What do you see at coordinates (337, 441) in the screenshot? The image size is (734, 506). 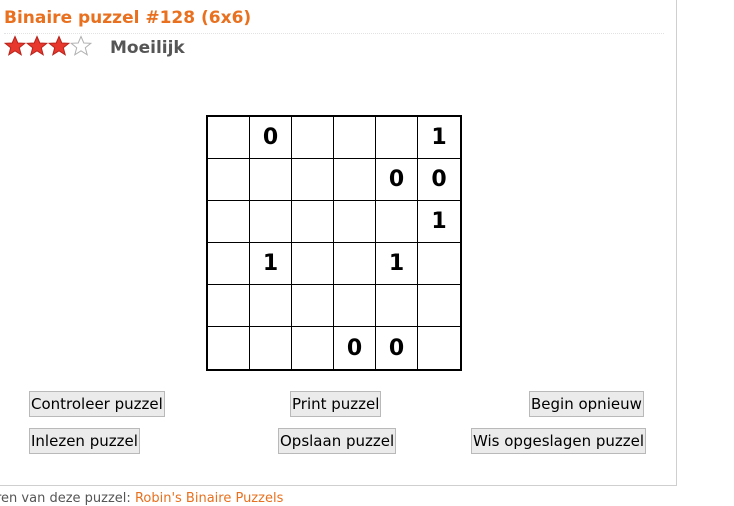 I see `save-puzzle-button: Opslaan puzzel` at bounding box center [337, 441].